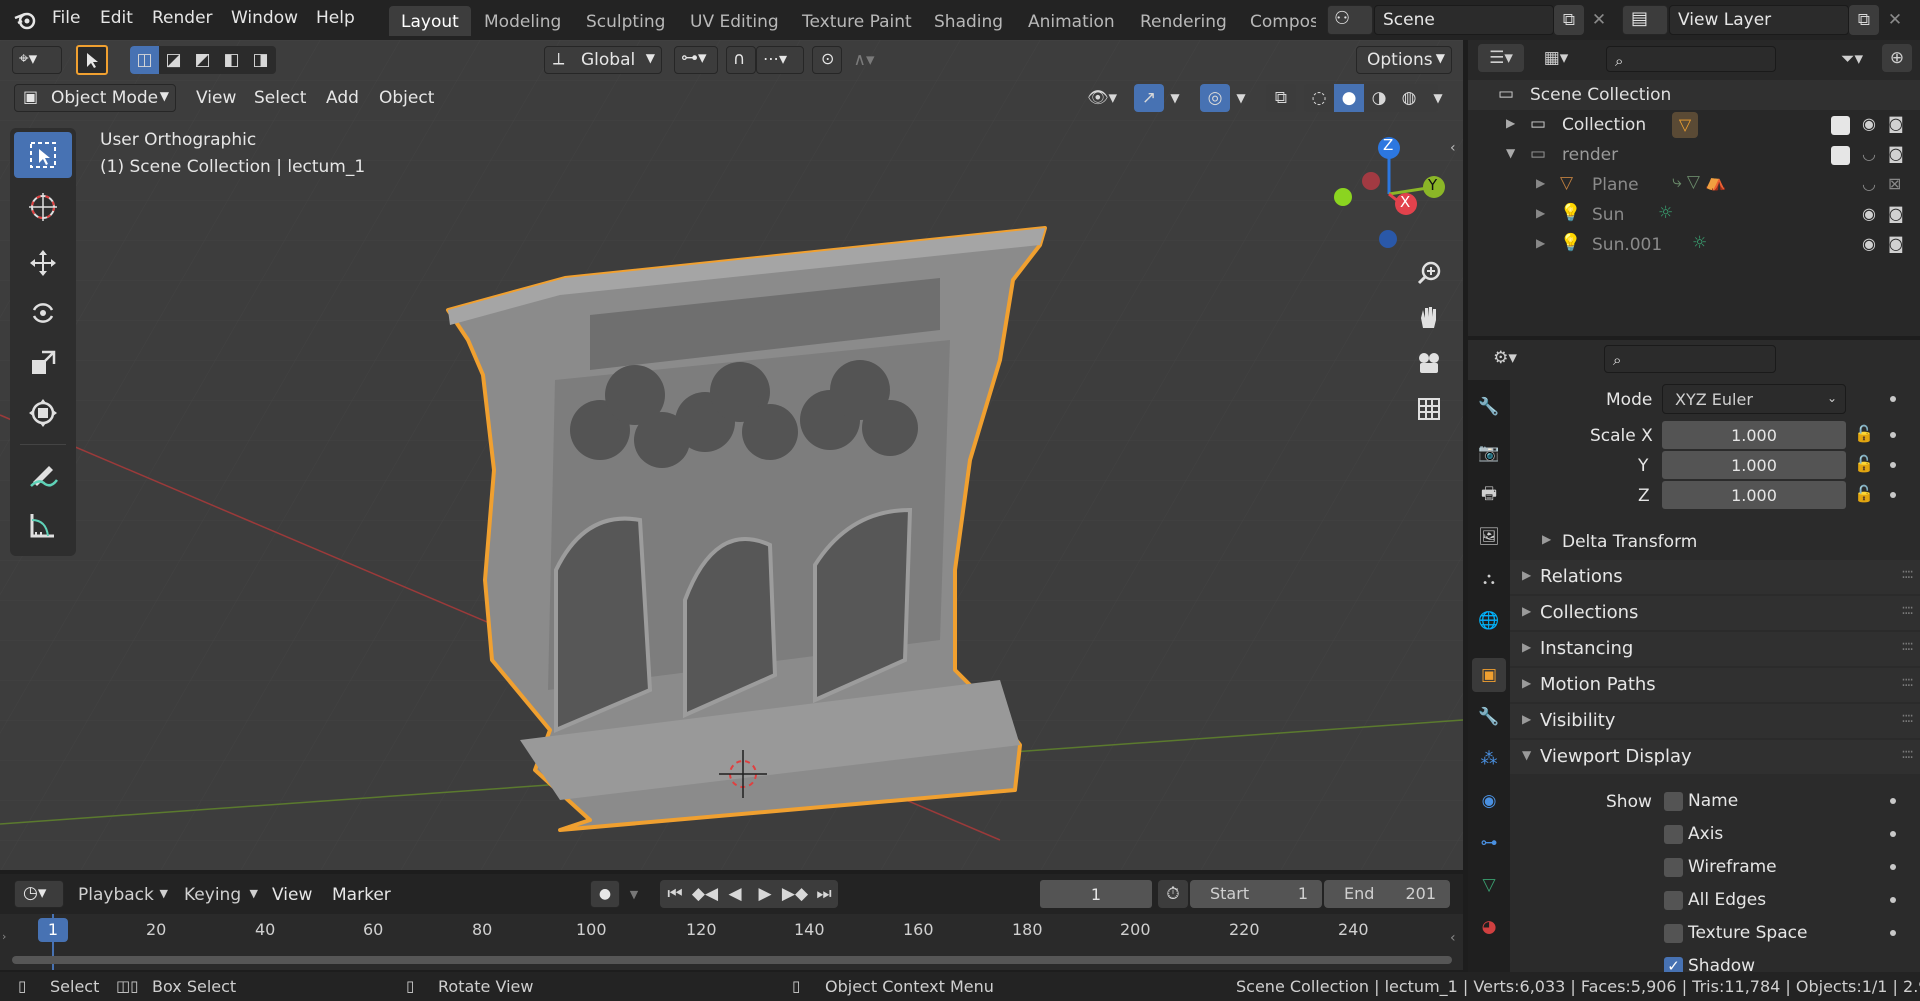 This screenshot has height=1001, width=1920. I want to click on prev-keyframe-icon: ◆◀, so click(705, 894).